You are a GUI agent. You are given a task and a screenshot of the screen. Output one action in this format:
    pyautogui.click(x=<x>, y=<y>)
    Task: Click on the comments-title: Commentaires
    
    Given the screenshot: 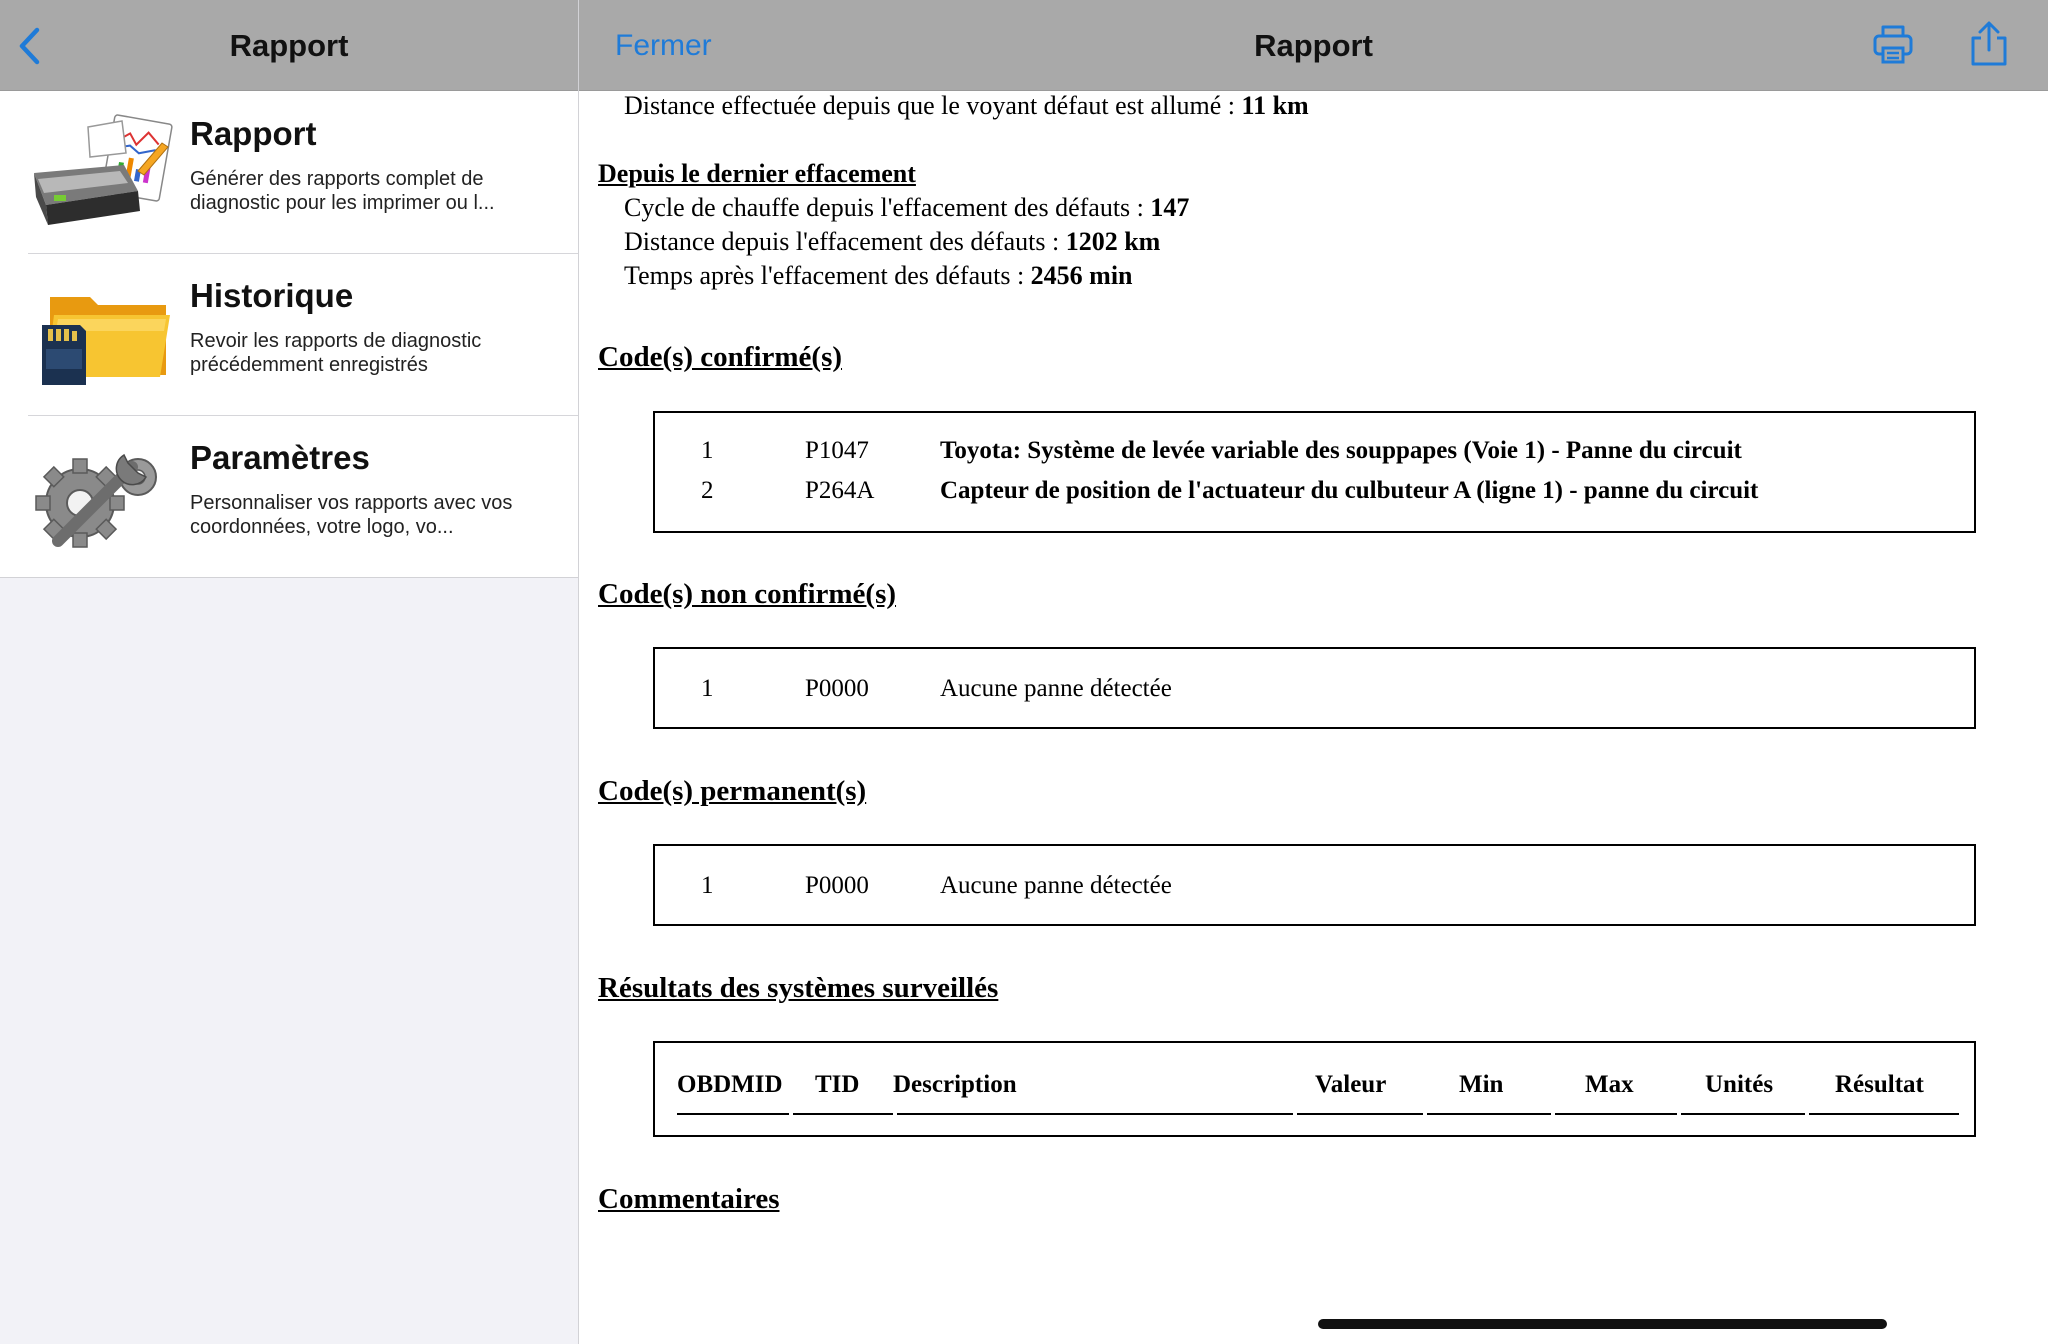 What is the action you would take?
    pyautogui.click(x=689, y=1199)
    